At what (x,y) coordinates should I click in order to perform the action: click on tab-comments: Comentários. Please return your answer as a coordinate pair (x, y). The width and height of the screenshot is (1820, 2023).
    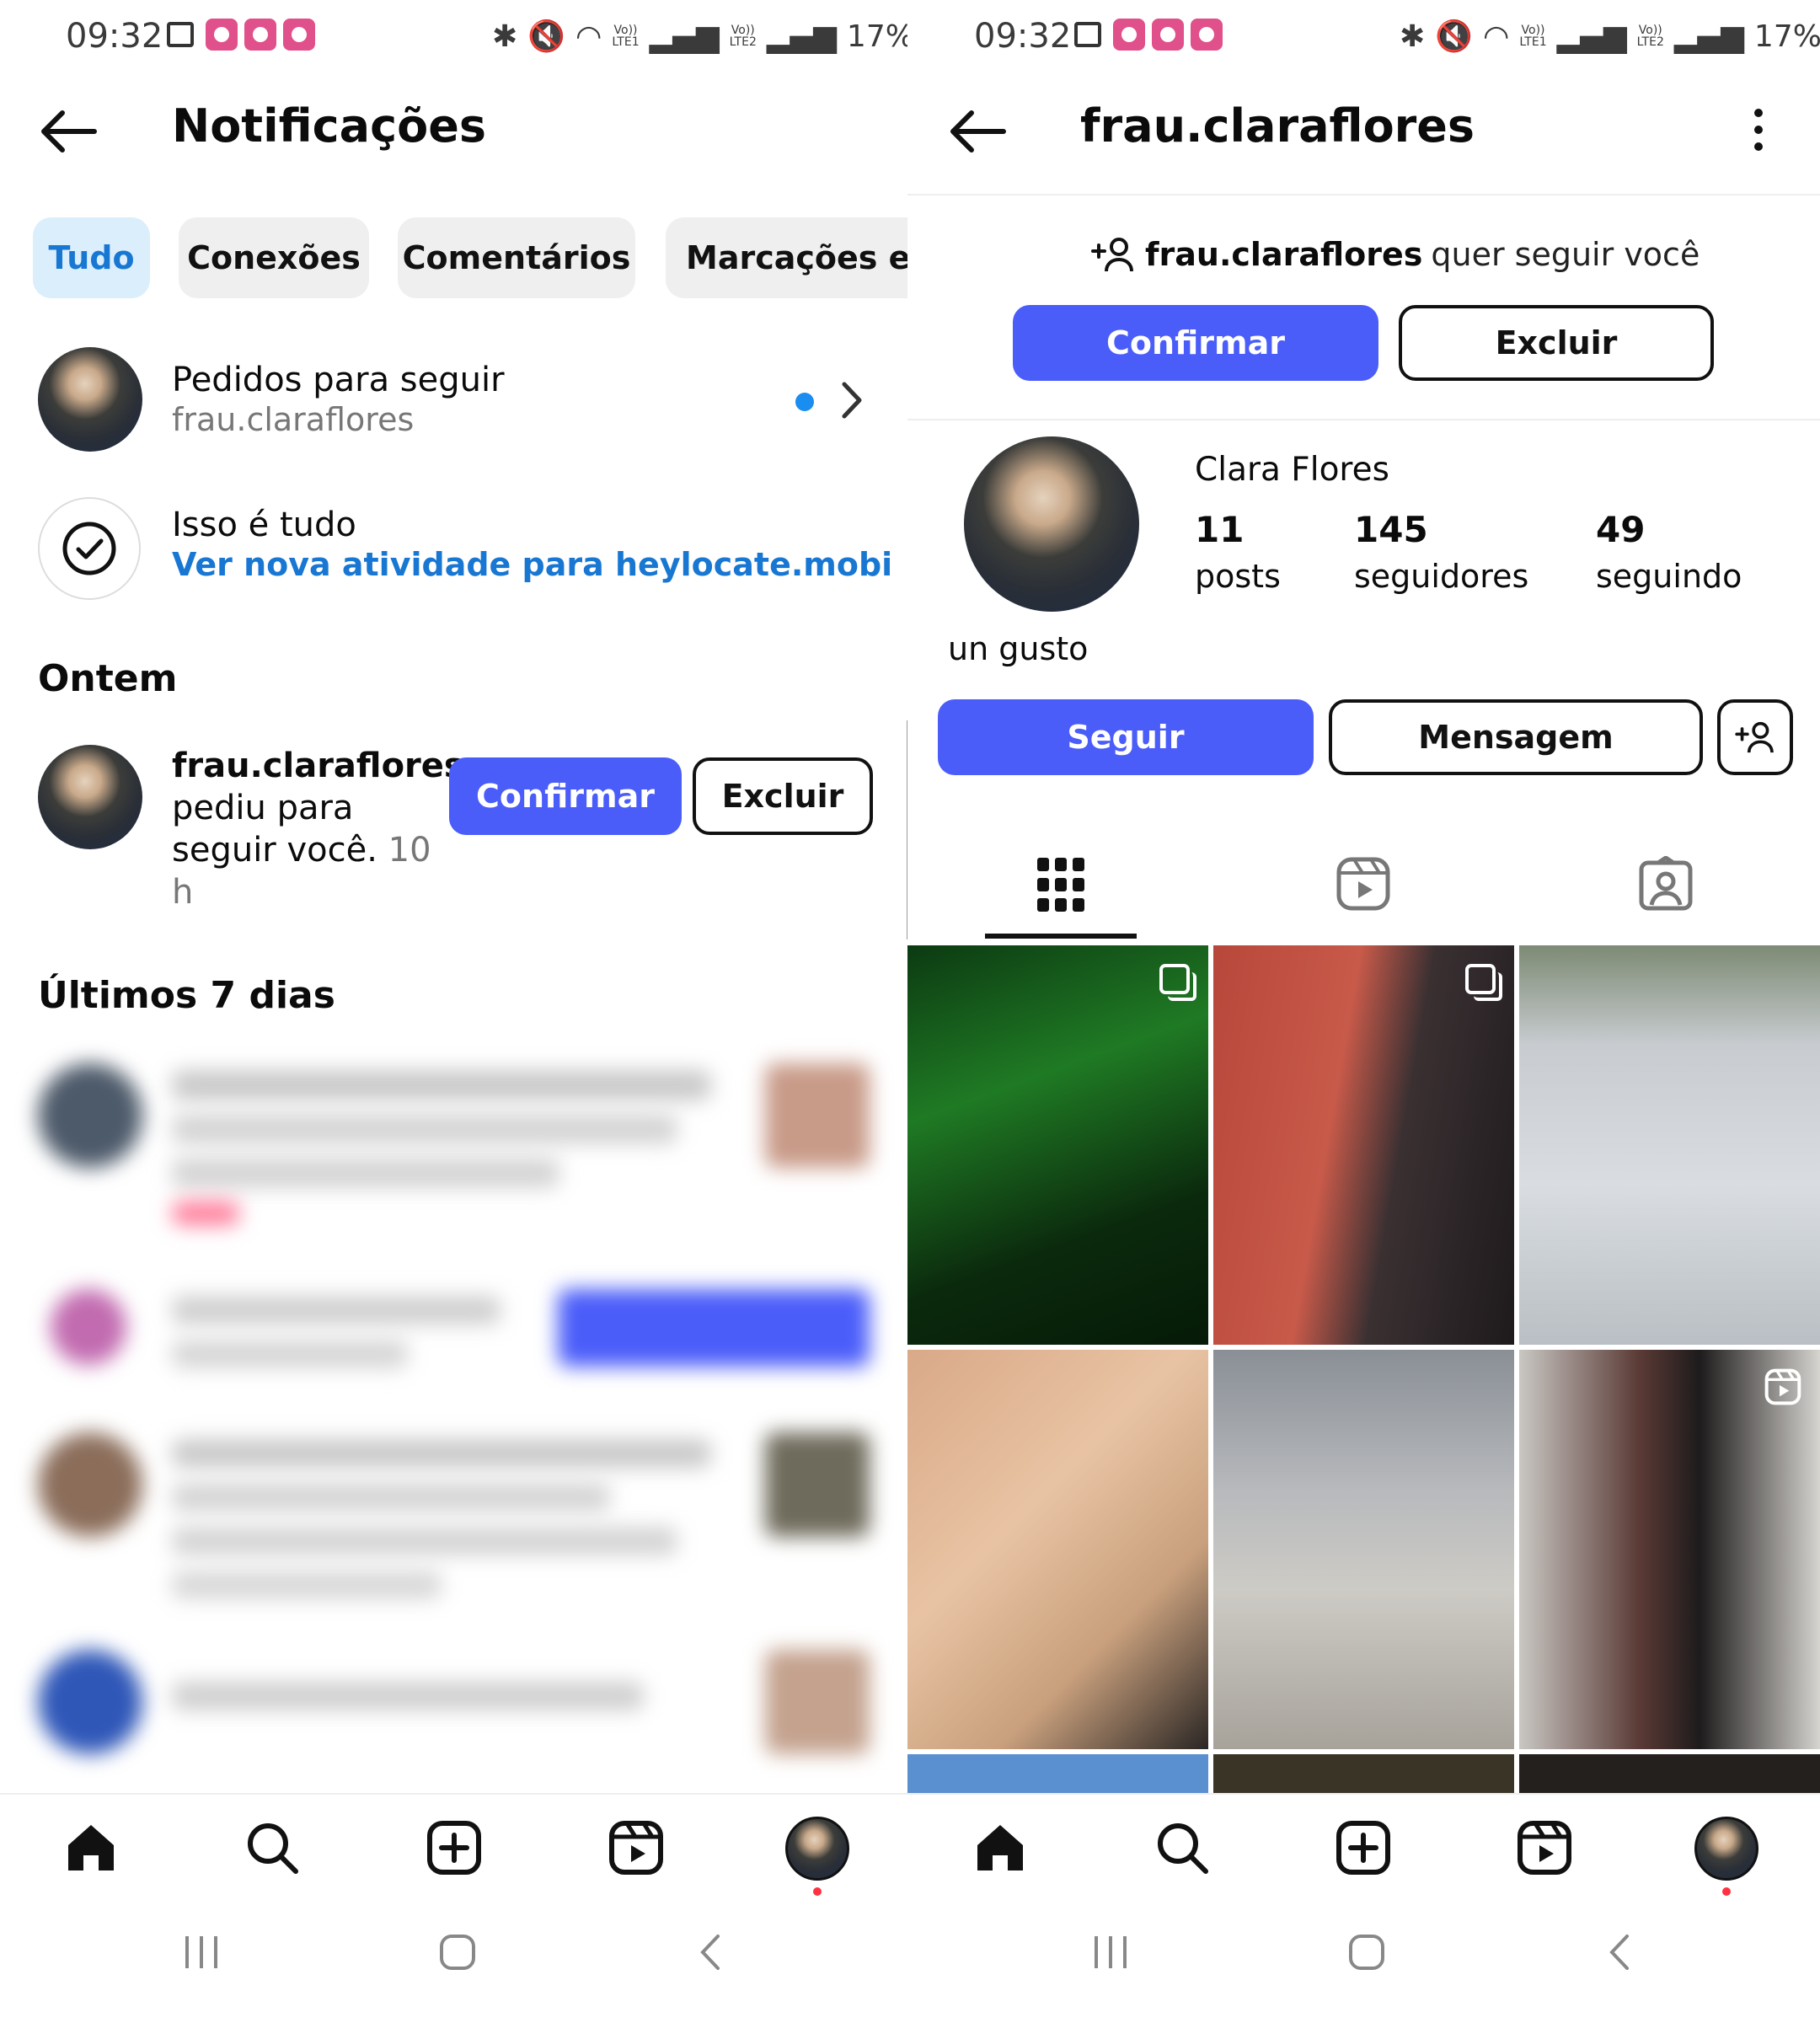
    Looking at the image, I should click on (516, 257).